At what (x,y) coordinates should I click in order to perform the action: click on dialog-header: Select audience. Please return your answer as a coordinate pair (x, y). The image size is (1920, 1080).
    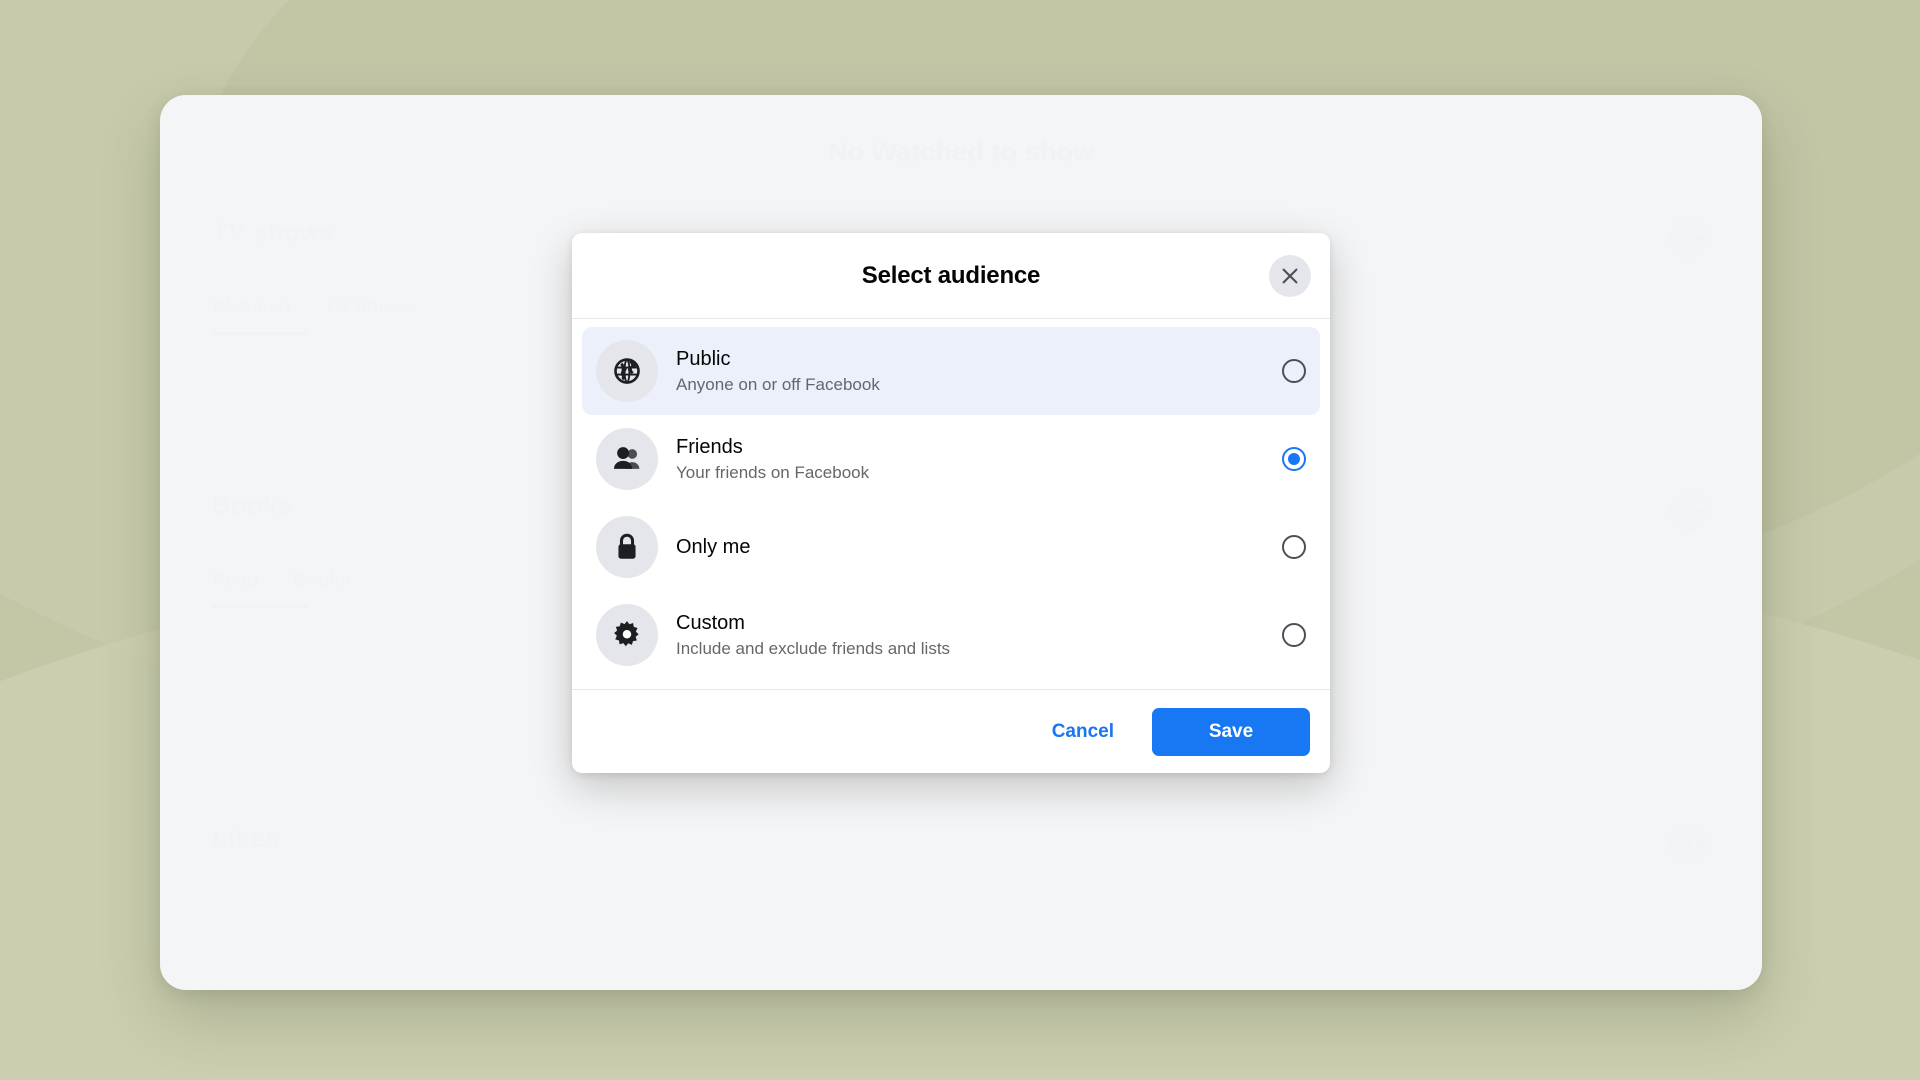
    Looking at the image, I should click on (951, 276).